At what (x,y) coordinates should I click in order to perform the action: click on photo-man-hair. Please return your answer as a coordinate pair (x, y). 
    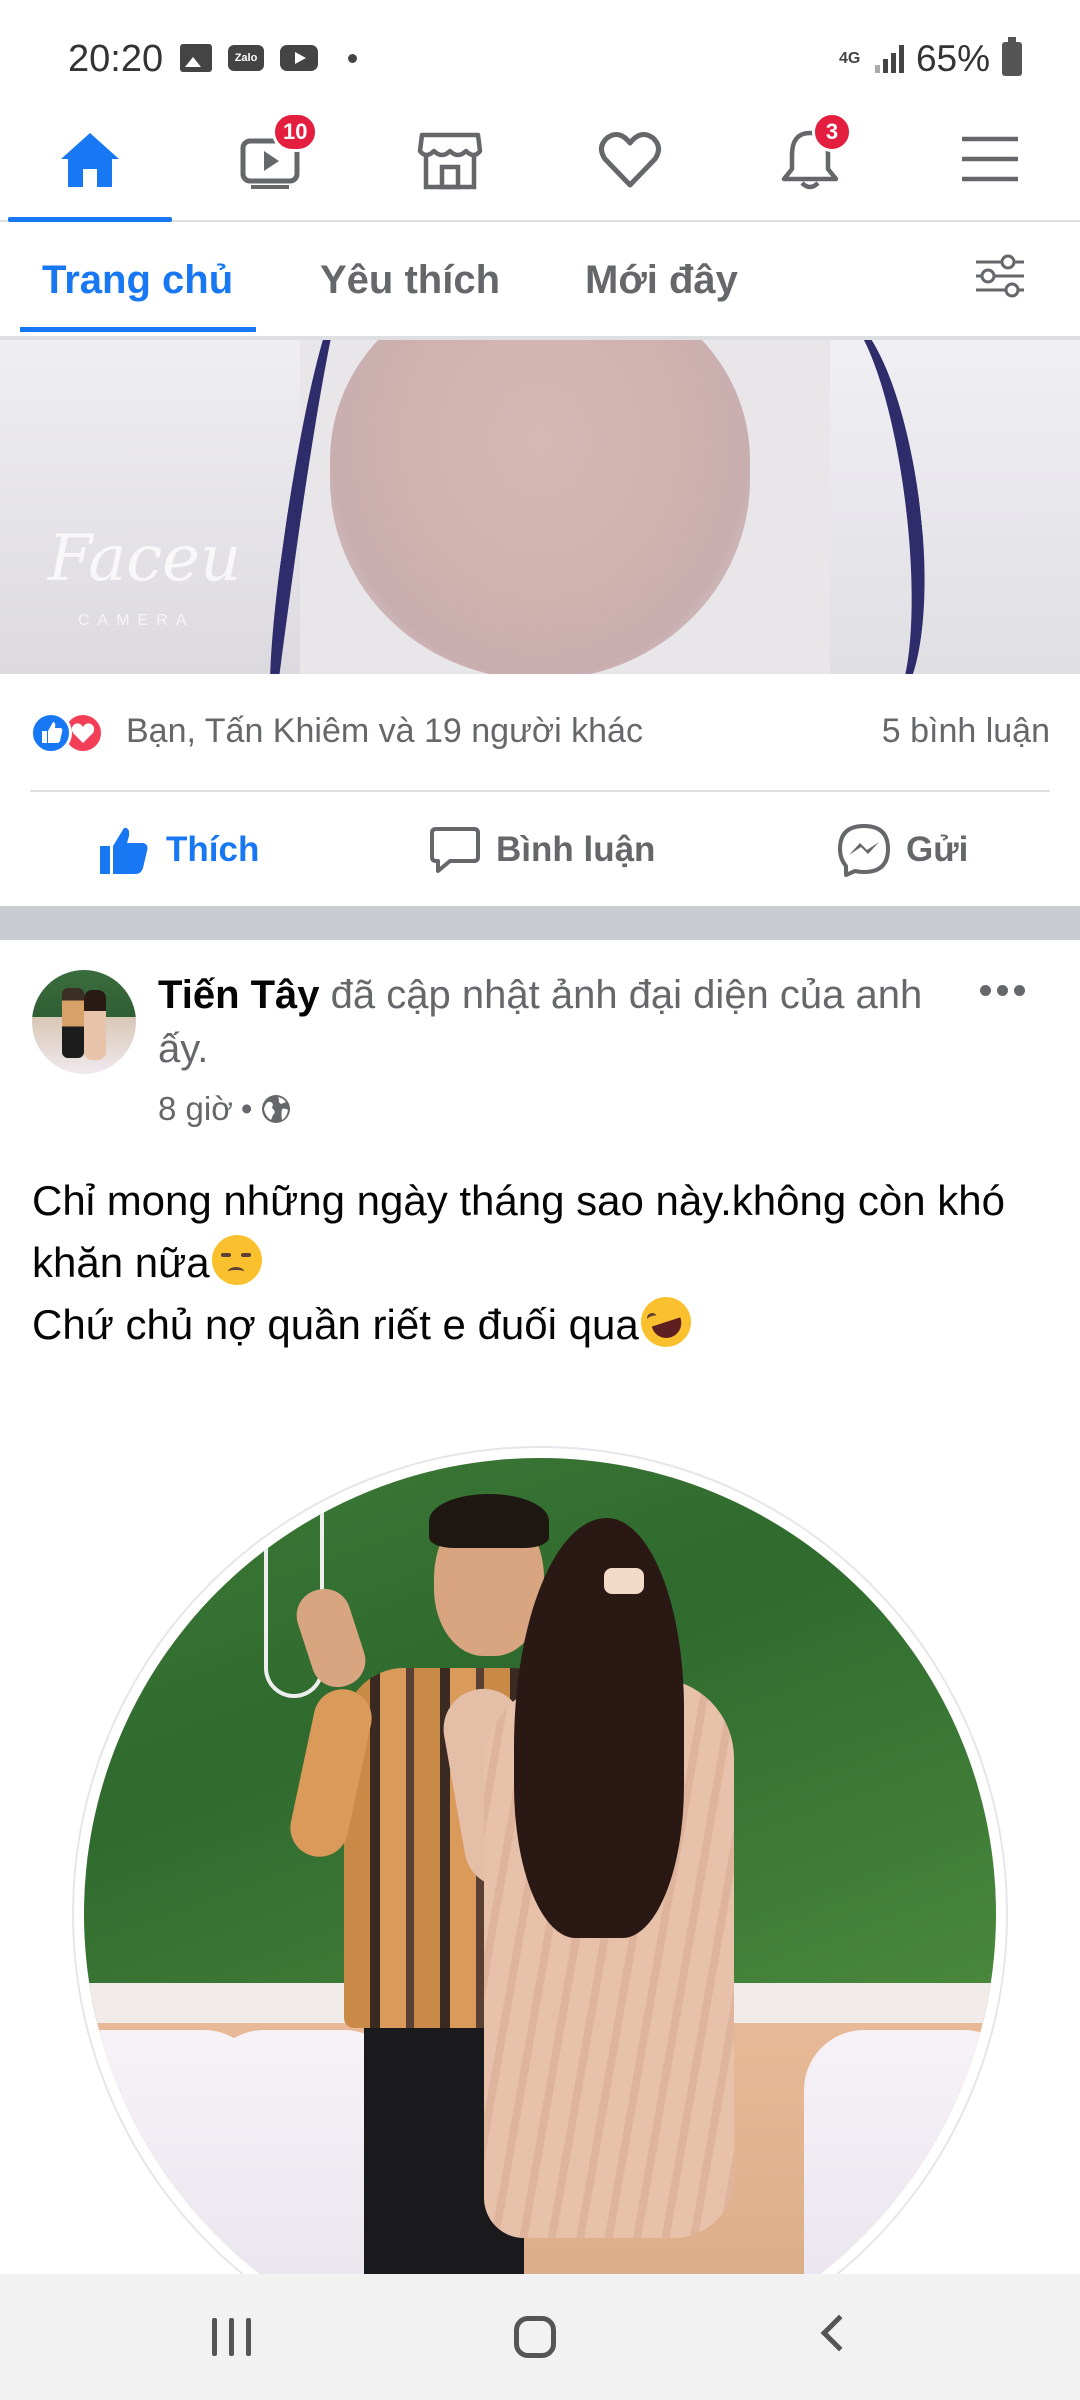
    Looking at the image, I should click on (489, 1521).